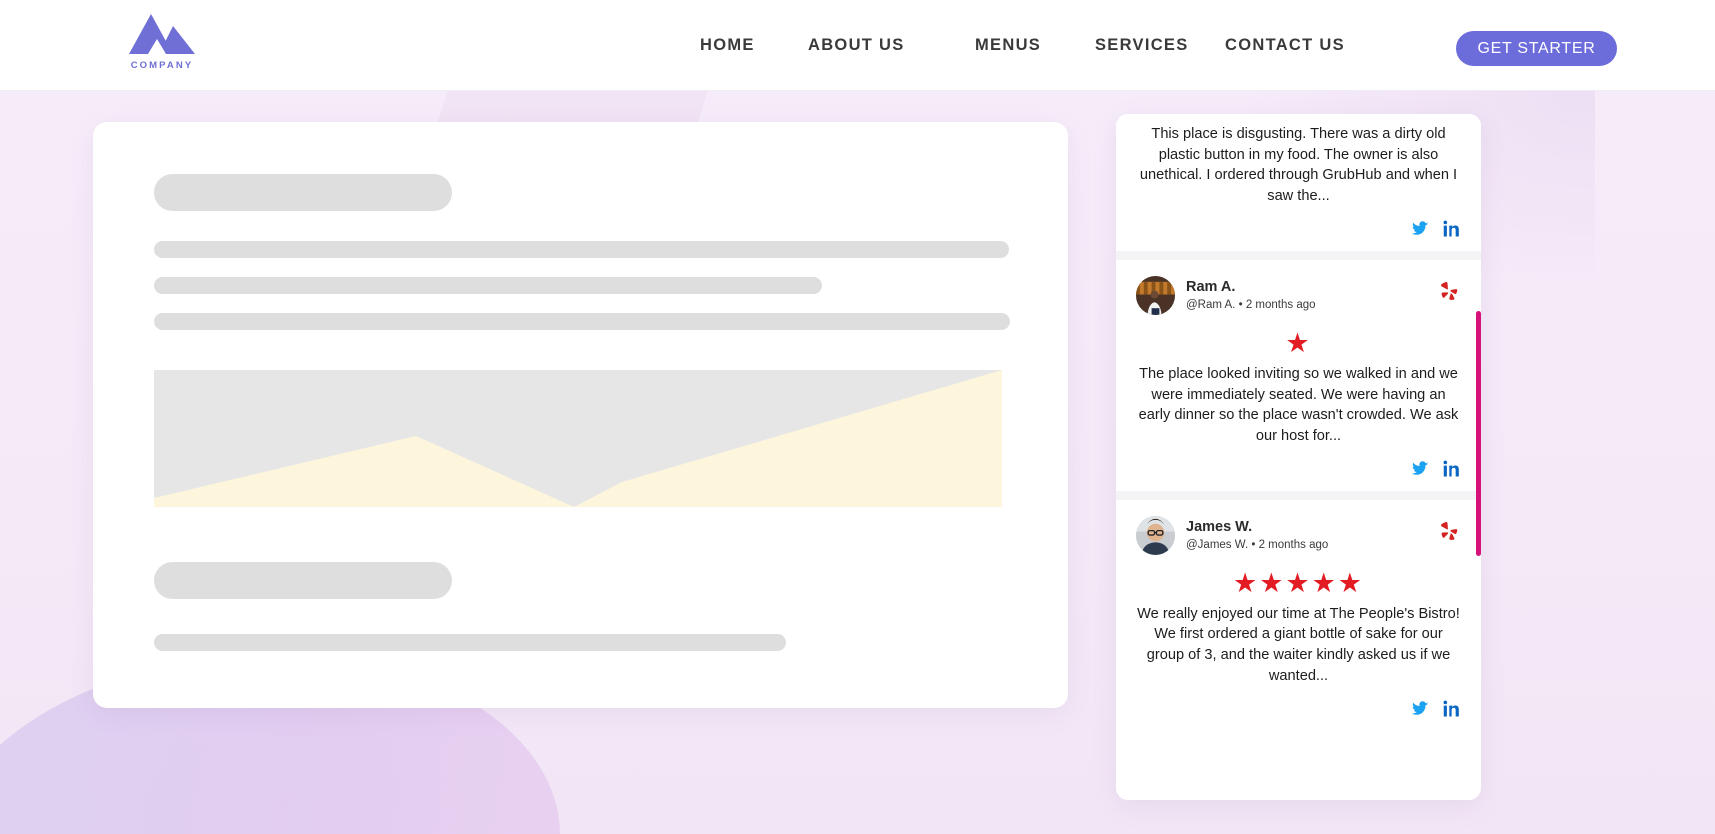 The image size is (1715, 834). Describe the element at coordinates (1536, 48) in the screenshot. I see `get-started-button: GET STARTER` at that location.